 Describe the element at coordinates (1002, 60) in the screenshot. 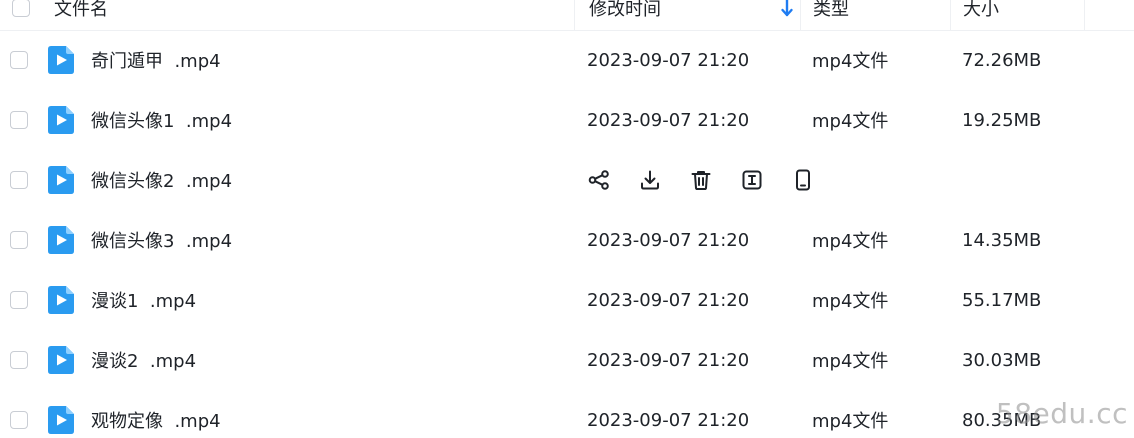

I see `file-size: 72.26MB` at that location.